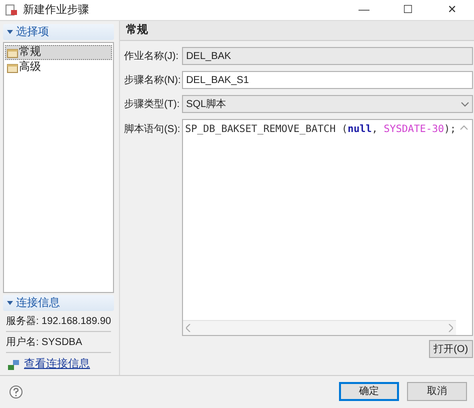 This screenshot has width=474, height=408. Describe the element at coordinates (38, 303) in the screenshot. I see `panel-header: 连接信息` at that location.